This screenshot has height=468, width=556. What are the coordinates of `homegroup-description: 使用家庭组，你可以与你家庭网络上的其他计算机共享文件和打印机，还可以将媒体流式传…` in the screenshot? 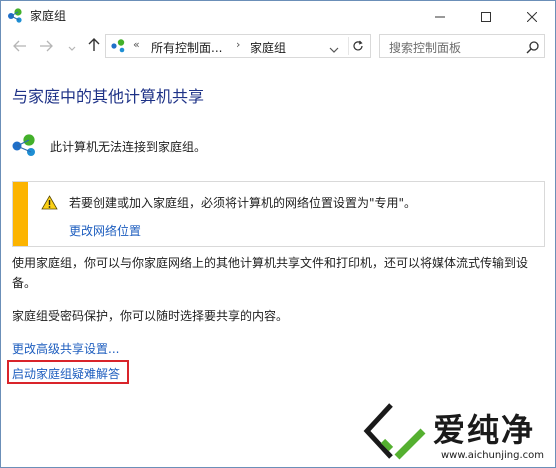 It's located at (270, 273).